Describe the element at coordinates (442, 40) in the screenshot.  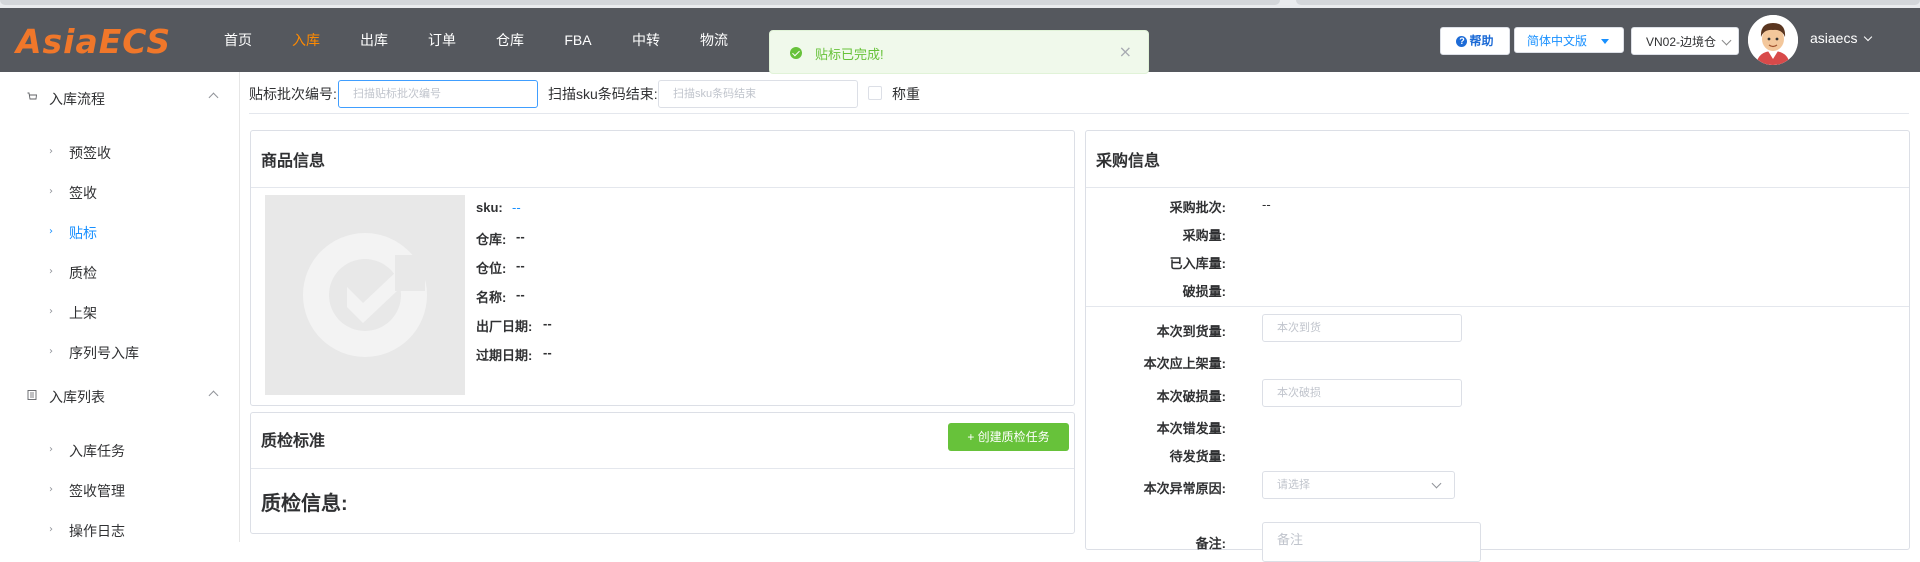
I see `nav-item-orders: 订单` at that location.